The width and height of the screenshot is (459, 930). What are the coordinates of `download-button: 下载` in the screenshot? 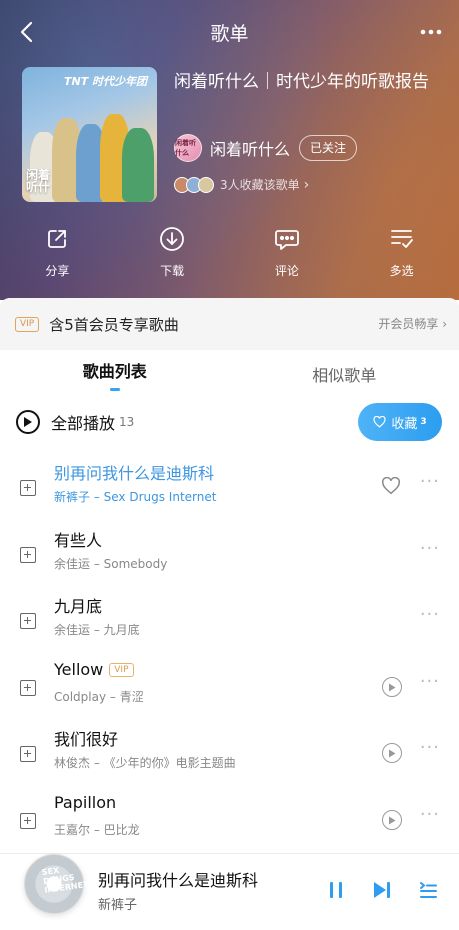 It's located at (172, 252).